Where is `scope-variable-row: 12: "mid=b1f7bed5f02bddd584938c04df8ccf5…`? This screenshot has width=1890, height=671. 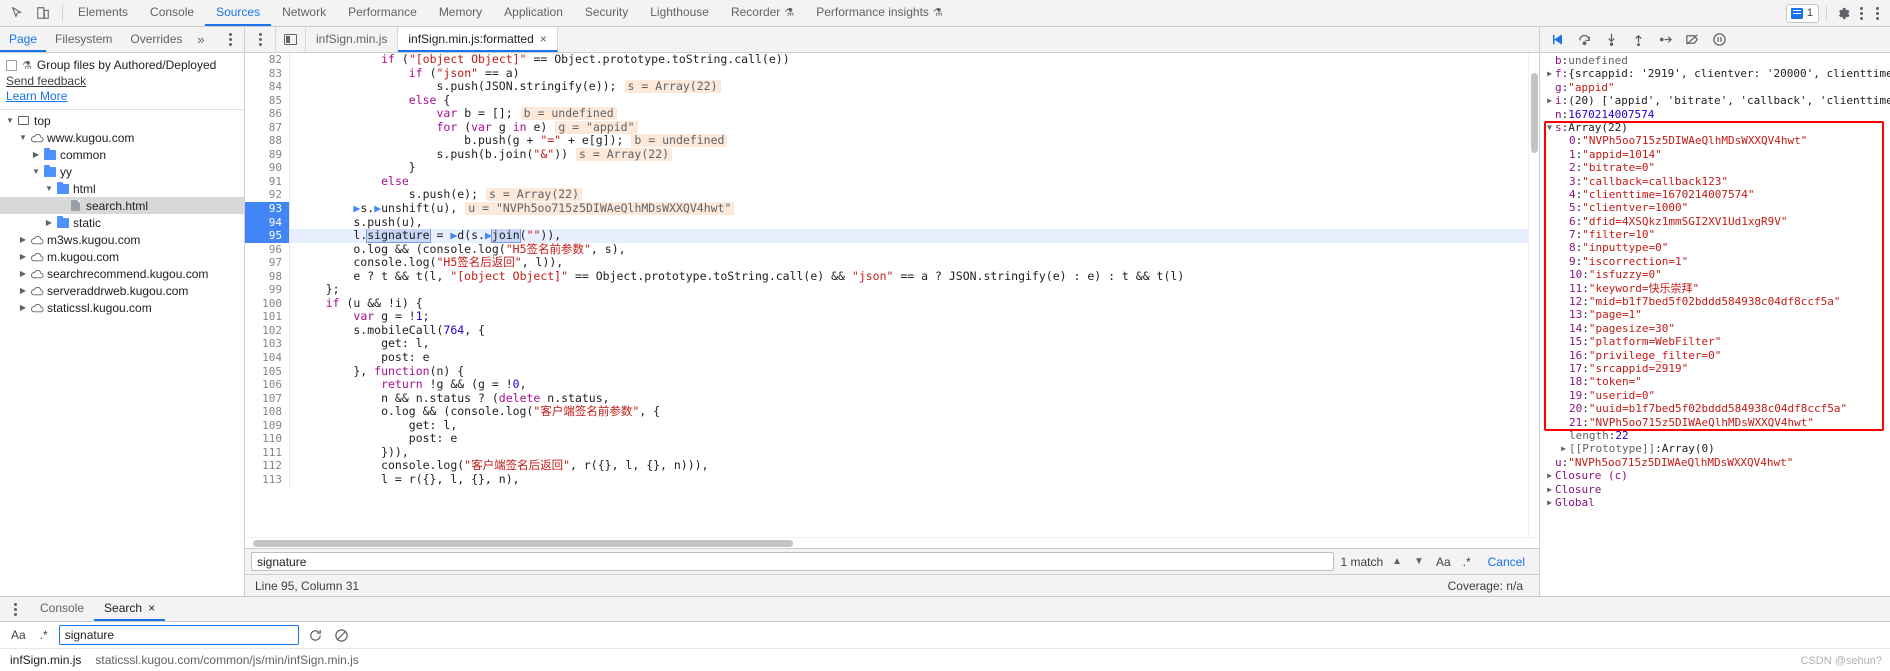
scope-variable-row: 12: "mid=b1f7bed5f02bddd584938c04df8ccf5… is located at coordinates (1715, 301).